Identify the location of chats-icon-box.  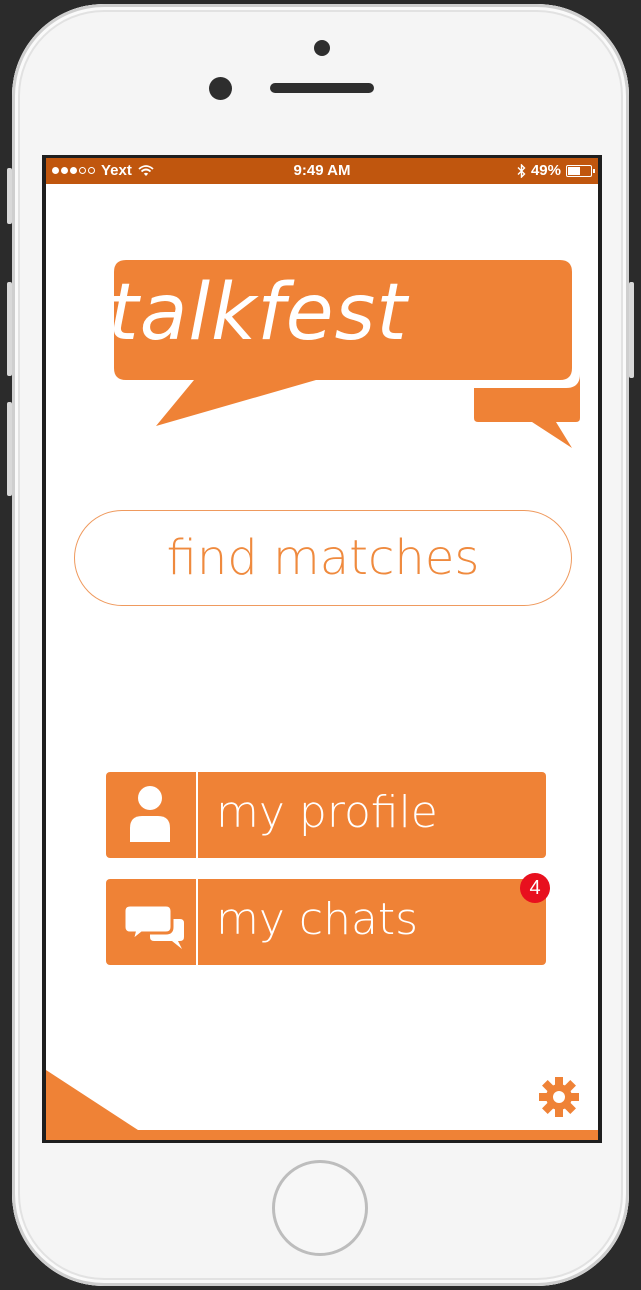
(152, 922).